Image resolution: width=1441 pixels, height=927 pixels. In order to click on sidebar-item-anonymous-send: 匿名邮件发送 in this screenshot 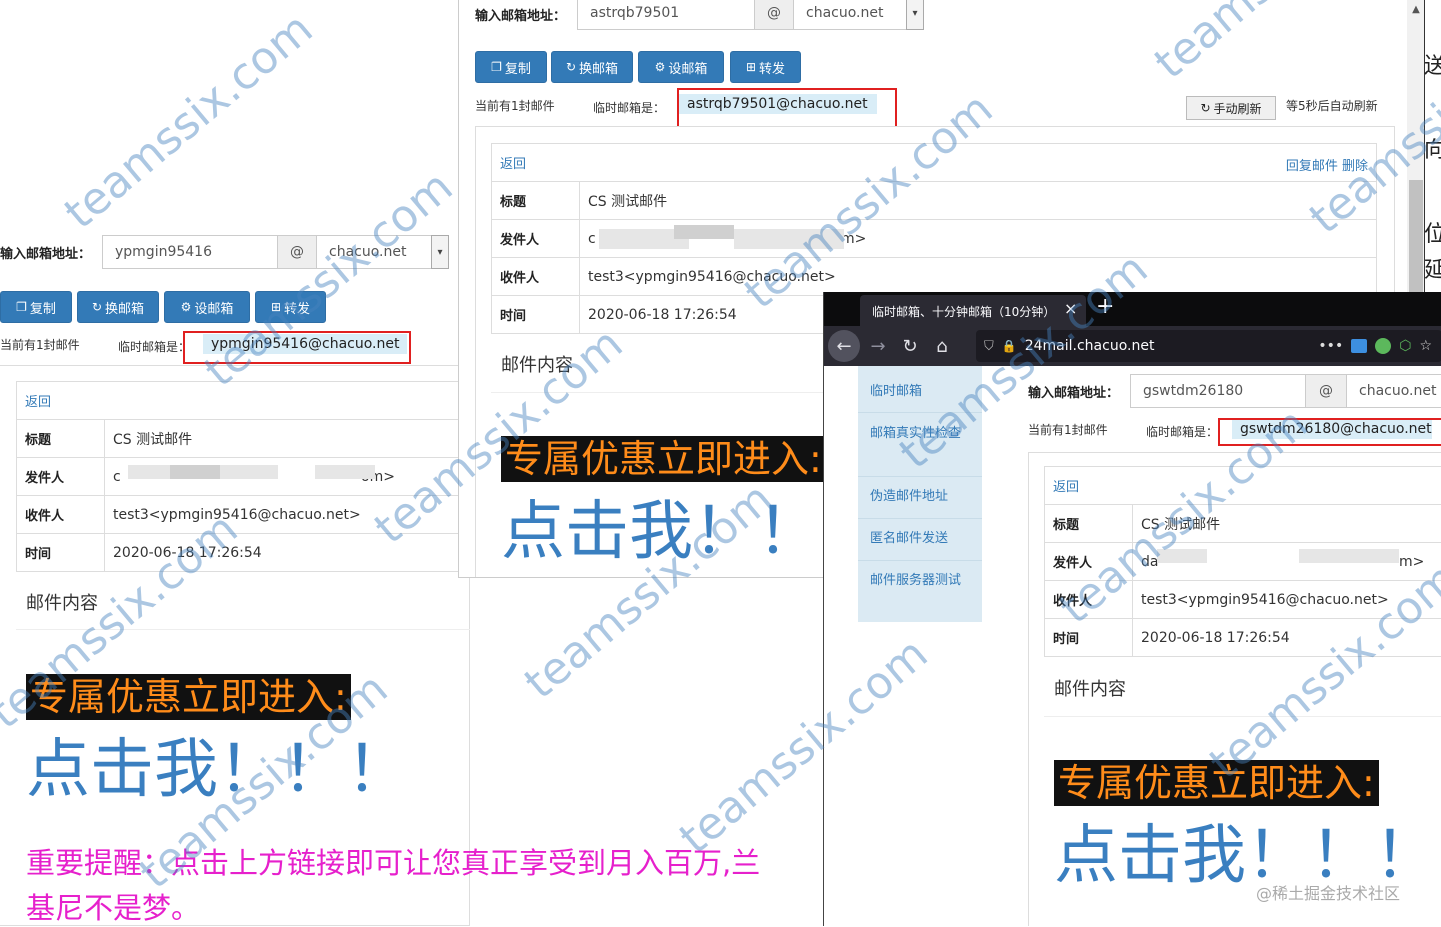, I will do `click(920, 538)`.